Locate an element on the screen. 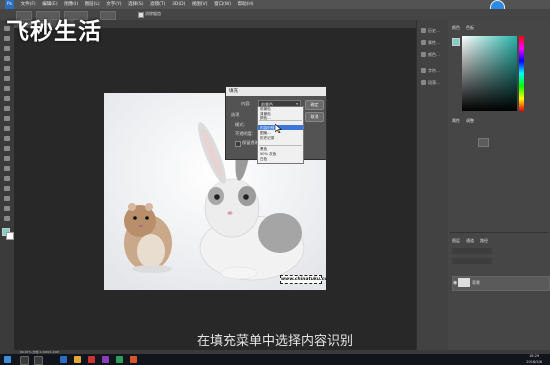  menu-layer: 图层(L) is located at coordinates (92, 4).